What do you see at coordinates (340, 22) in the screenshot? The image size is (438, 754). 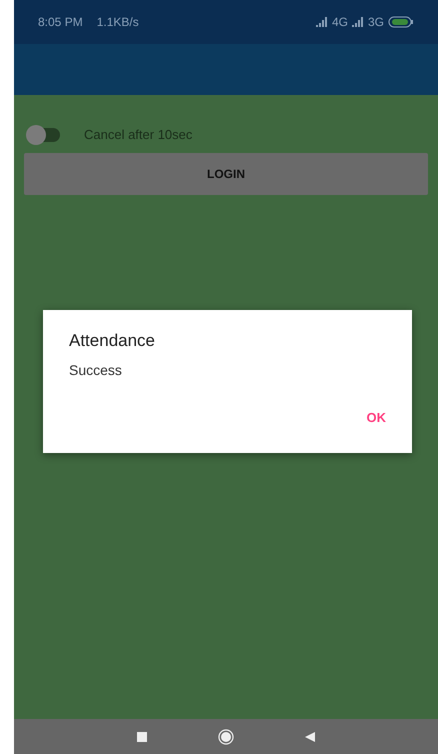 I see `network-type-text: 4G` at bounding box center [340, 22].